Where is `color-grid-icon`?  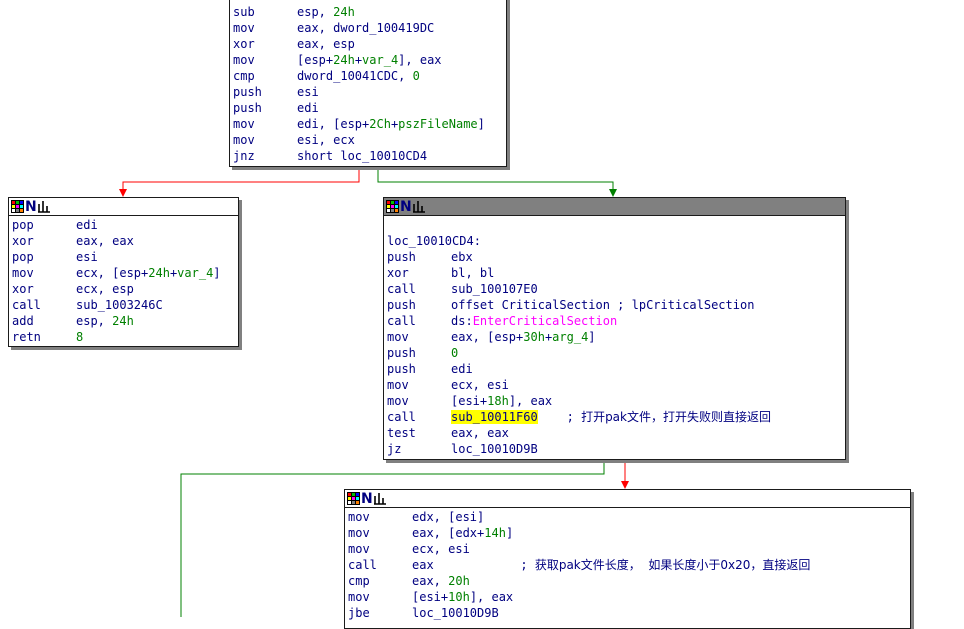 color-grid-icon is located at coordinates (17, 206).